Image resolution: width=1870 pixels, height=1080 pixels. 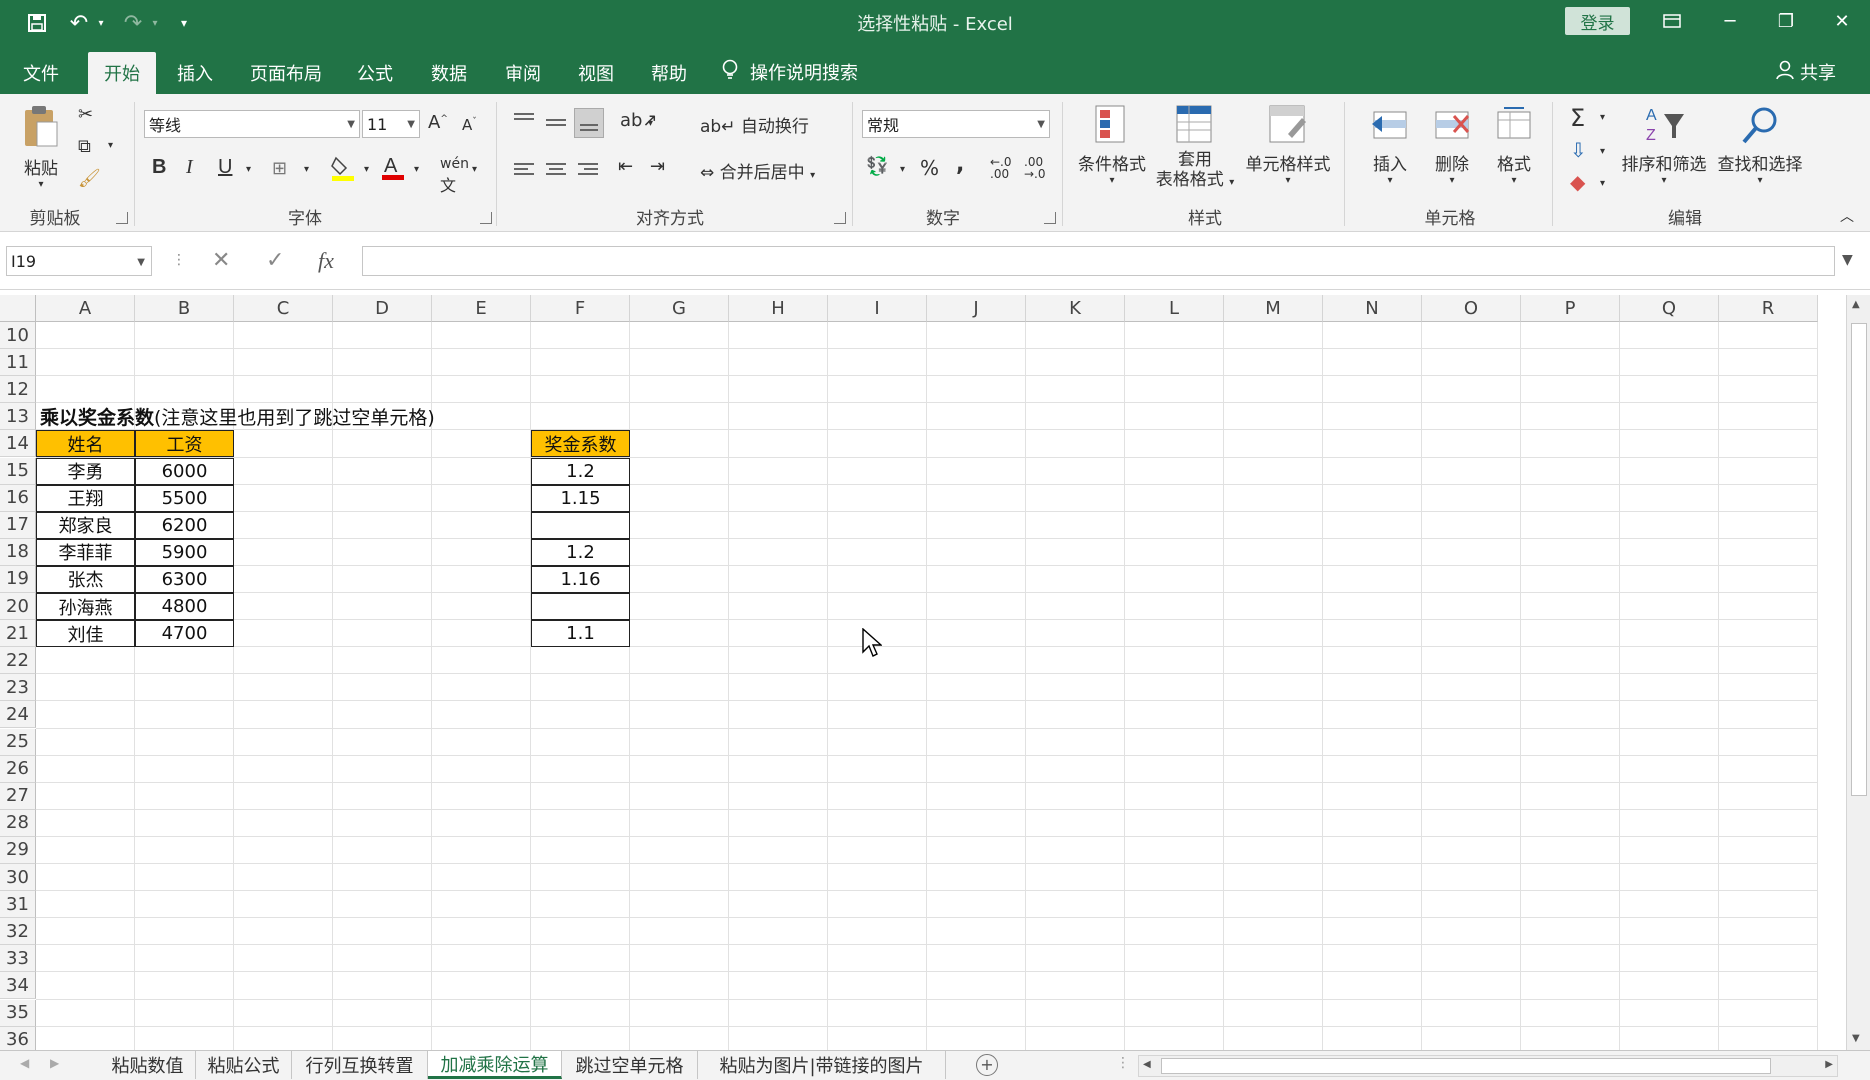 I want to click on decrease-indent-icon: ⇤, so click(x=625, y=166).